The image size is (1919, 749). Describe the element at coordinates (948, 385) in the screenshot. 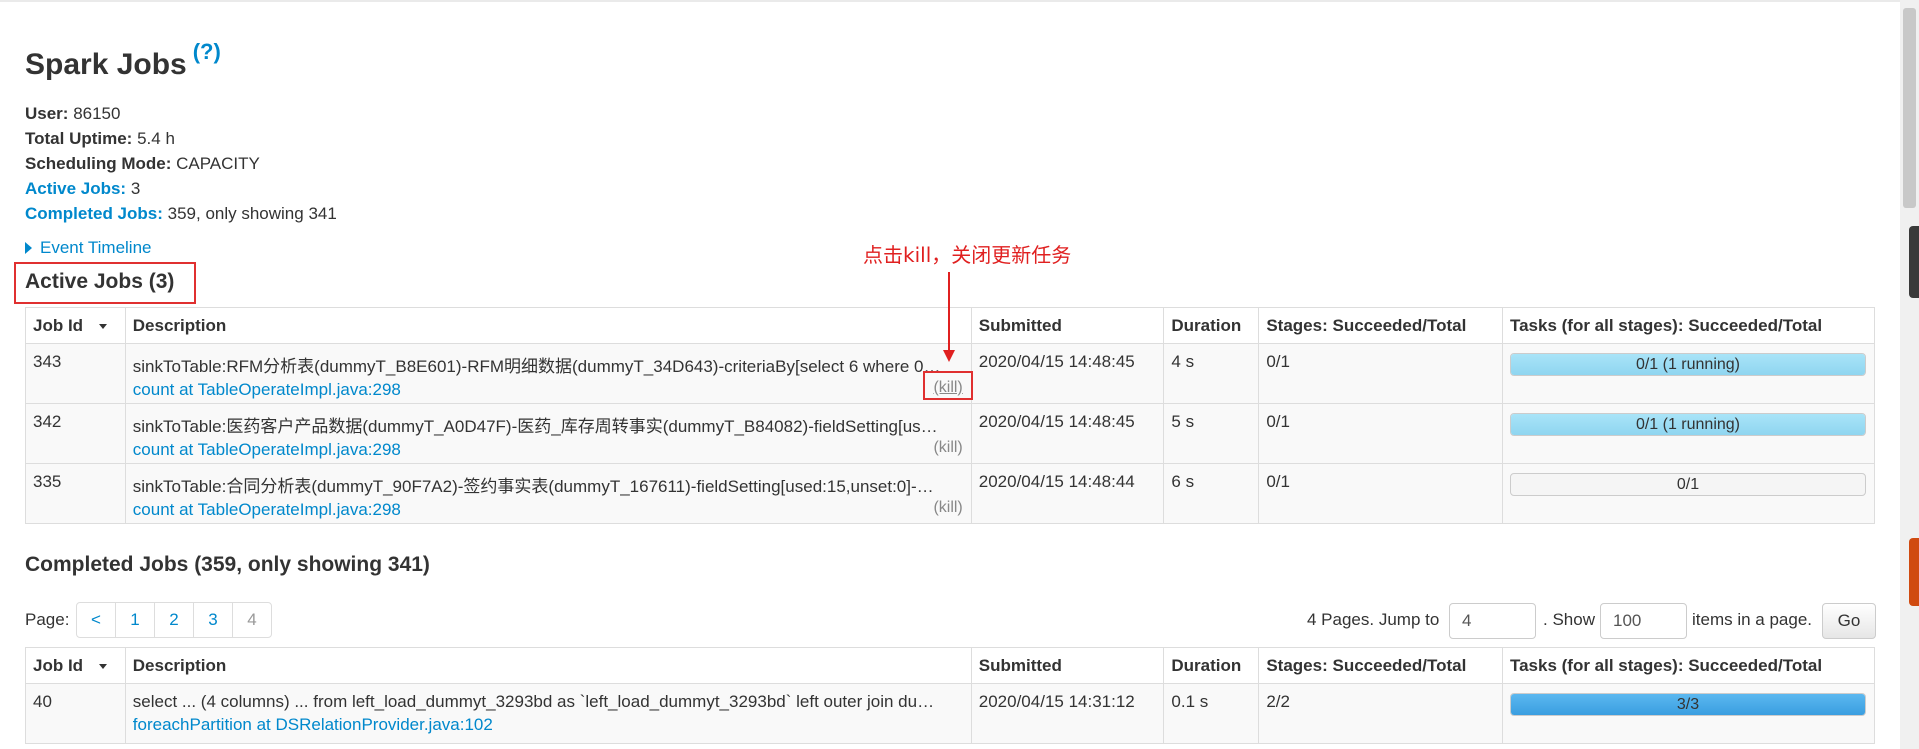

I see `annotation-box-kill` at that location.